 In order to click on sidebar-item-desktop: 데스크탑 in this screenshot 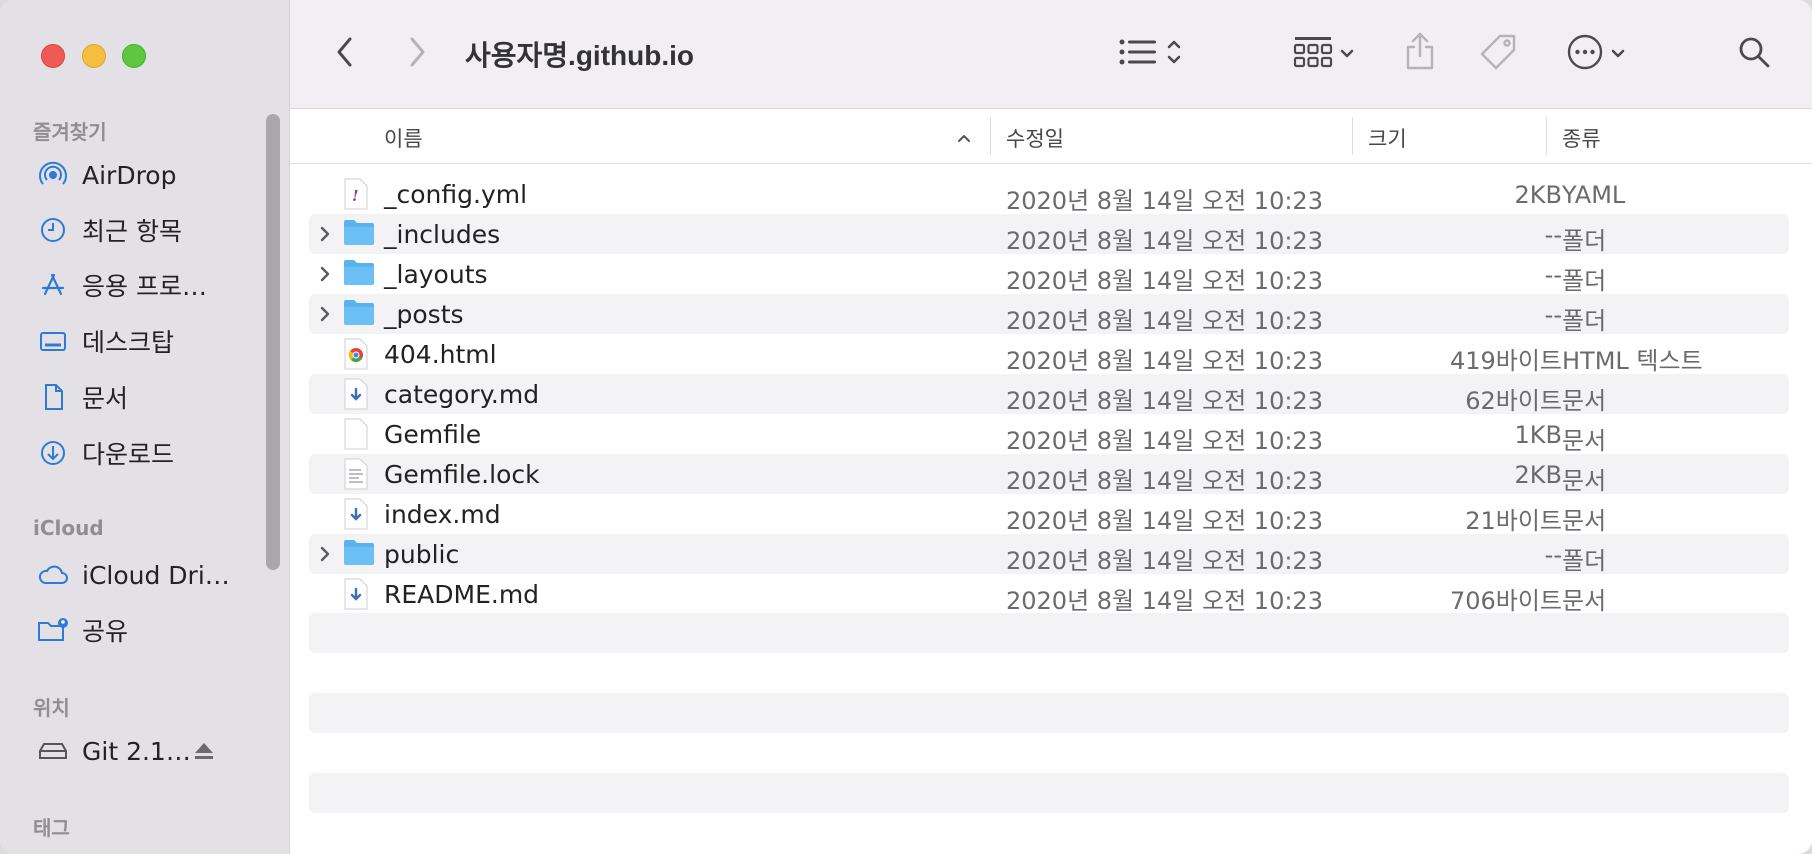, I will do `click(105, 341)`.